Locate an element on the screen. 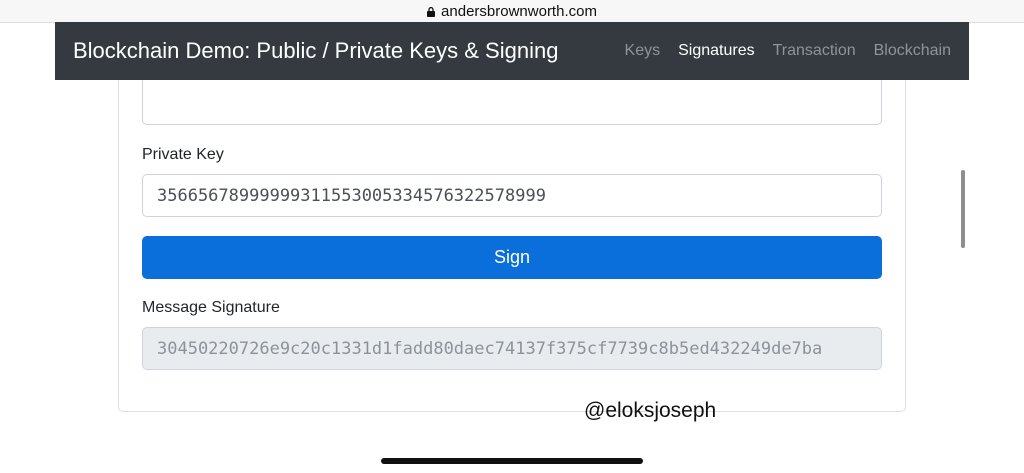  message-textarea is located at coordinates (512, 102).